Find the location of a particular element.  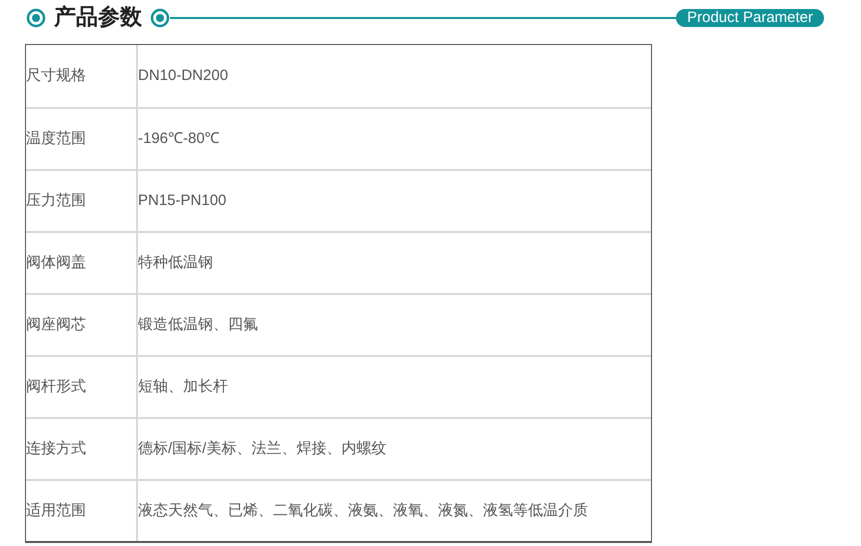

table-cell-text: 短轴、加长杆 is located at coordinates (183, 386).